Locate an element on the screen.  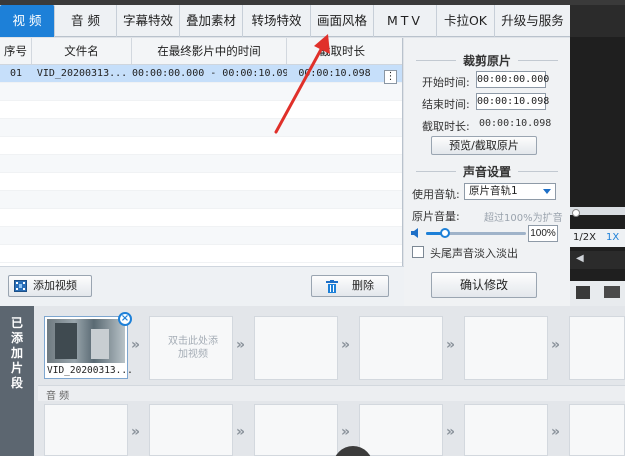
audio-track-value: 原片音轨1 is located at coordinates (493, 191).